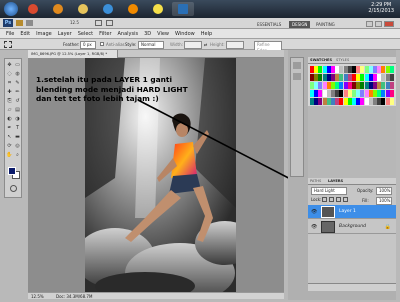  Describe the element at coordinates (331, 199) in the screenshot. I see `lock-pixels-icon` at that location.